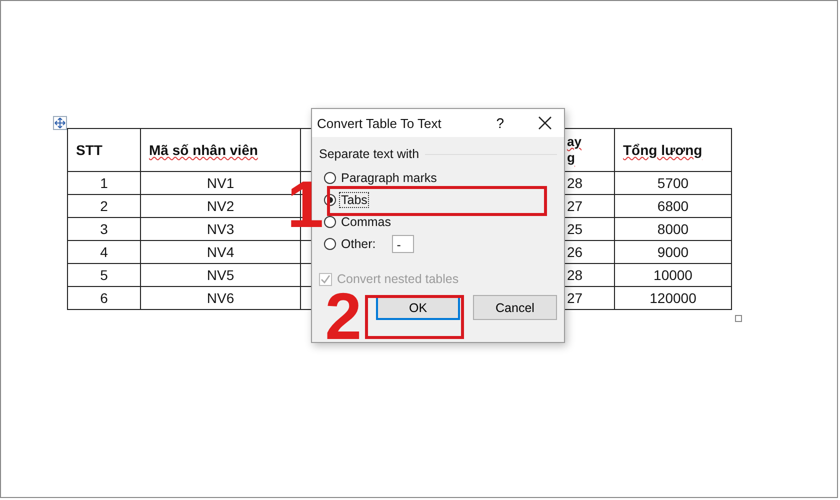 The height and width of the screenshot is (500, 840). I want to click on help-button: ?, so click(500, 123).